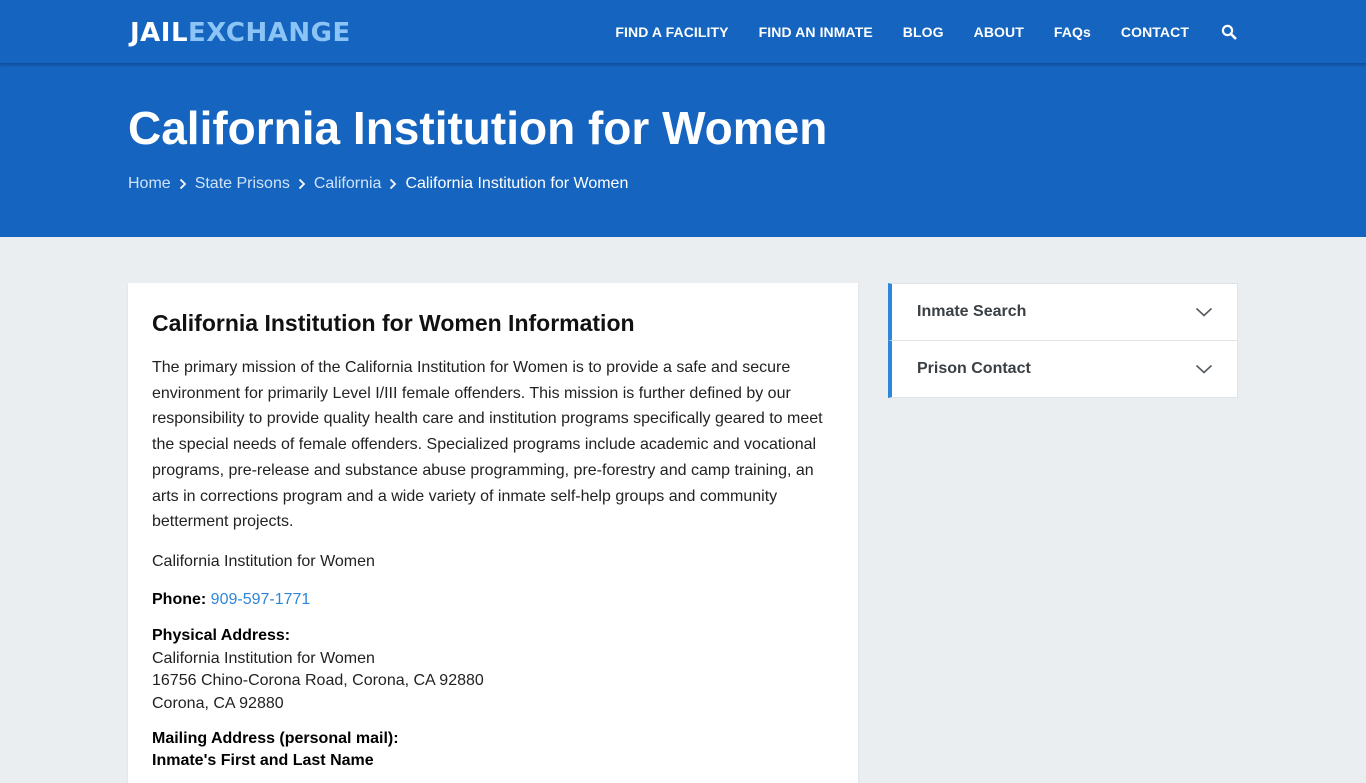 The width and height of the screenshot is (1366, 783). What do you see at coordinates (972, 311) in the screenshot?
I see `accordion-label: Inmate Search` at bounding box center [972, 311].